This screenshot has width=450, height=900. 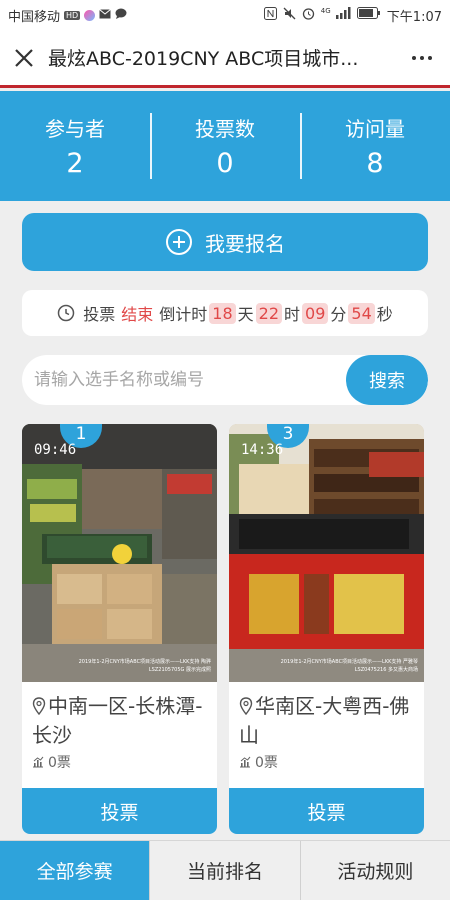 I want to click on close-icon, so click(x=24, y=57).